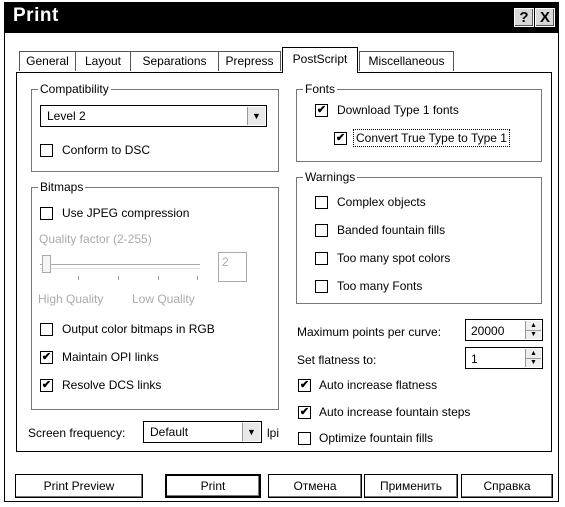 This screenshot has width=565, height=507. Describe the element at coordinates (395, 412) in the screenshot. I see `auto-fountain-label: Auto increase fountain steps` at that location.